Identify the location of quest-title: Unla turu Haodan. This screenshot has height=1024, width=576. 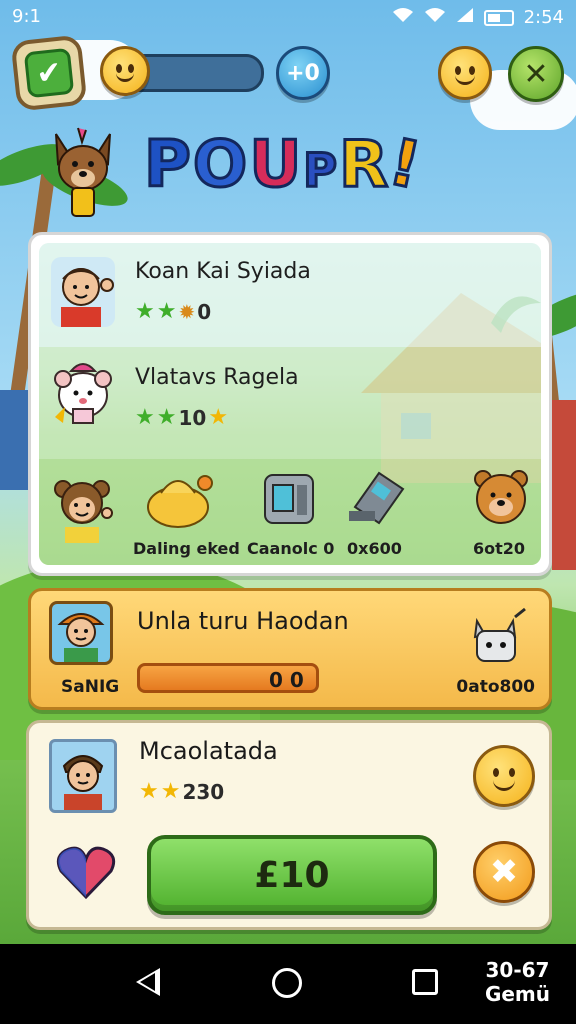
(243, 621).